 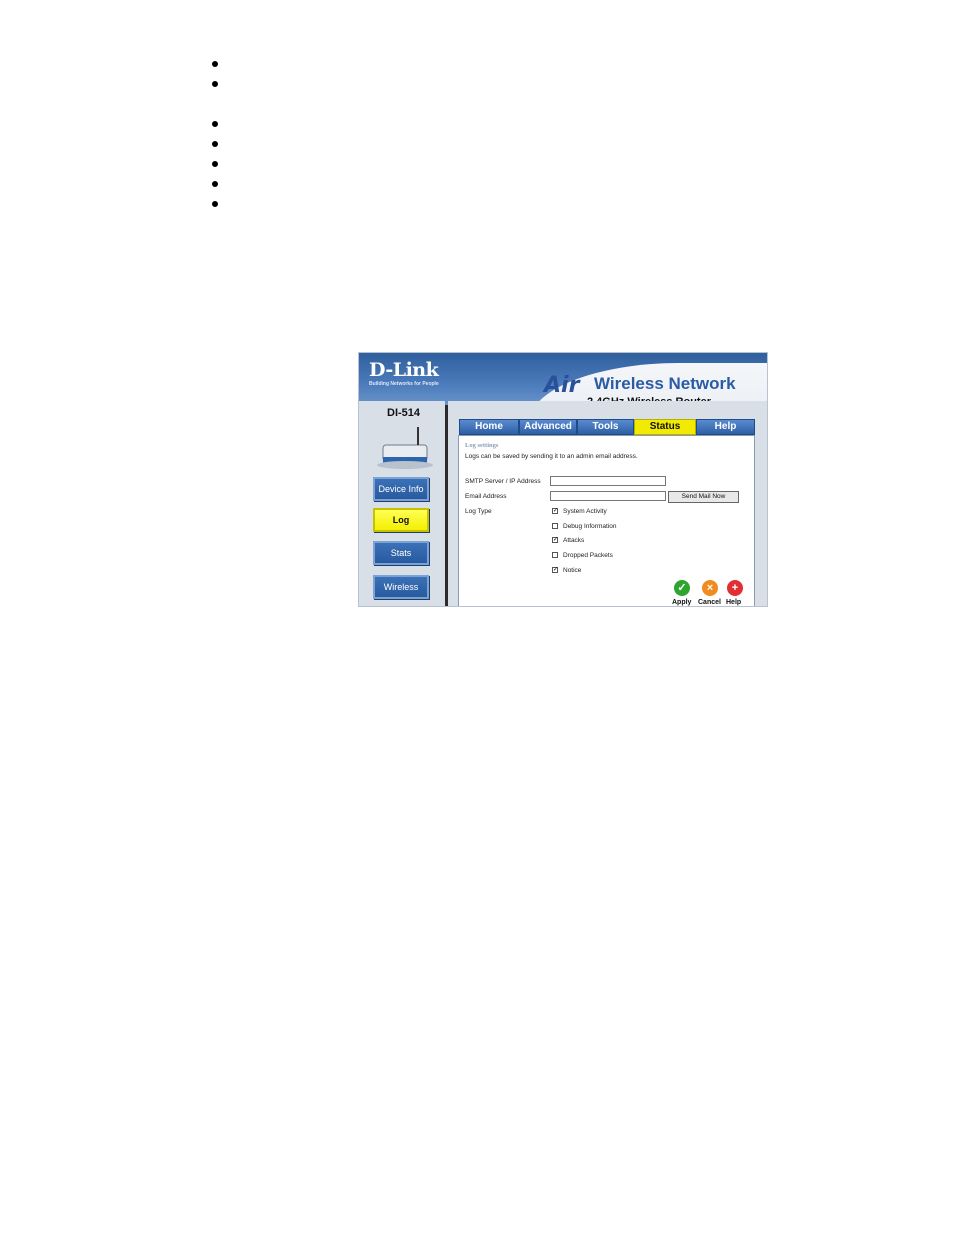 What do you see at coordinates (503, 481) in the screenshot?
I see `smtp-label: SMTP Server / IP Address` at bounding box center [503, 481].